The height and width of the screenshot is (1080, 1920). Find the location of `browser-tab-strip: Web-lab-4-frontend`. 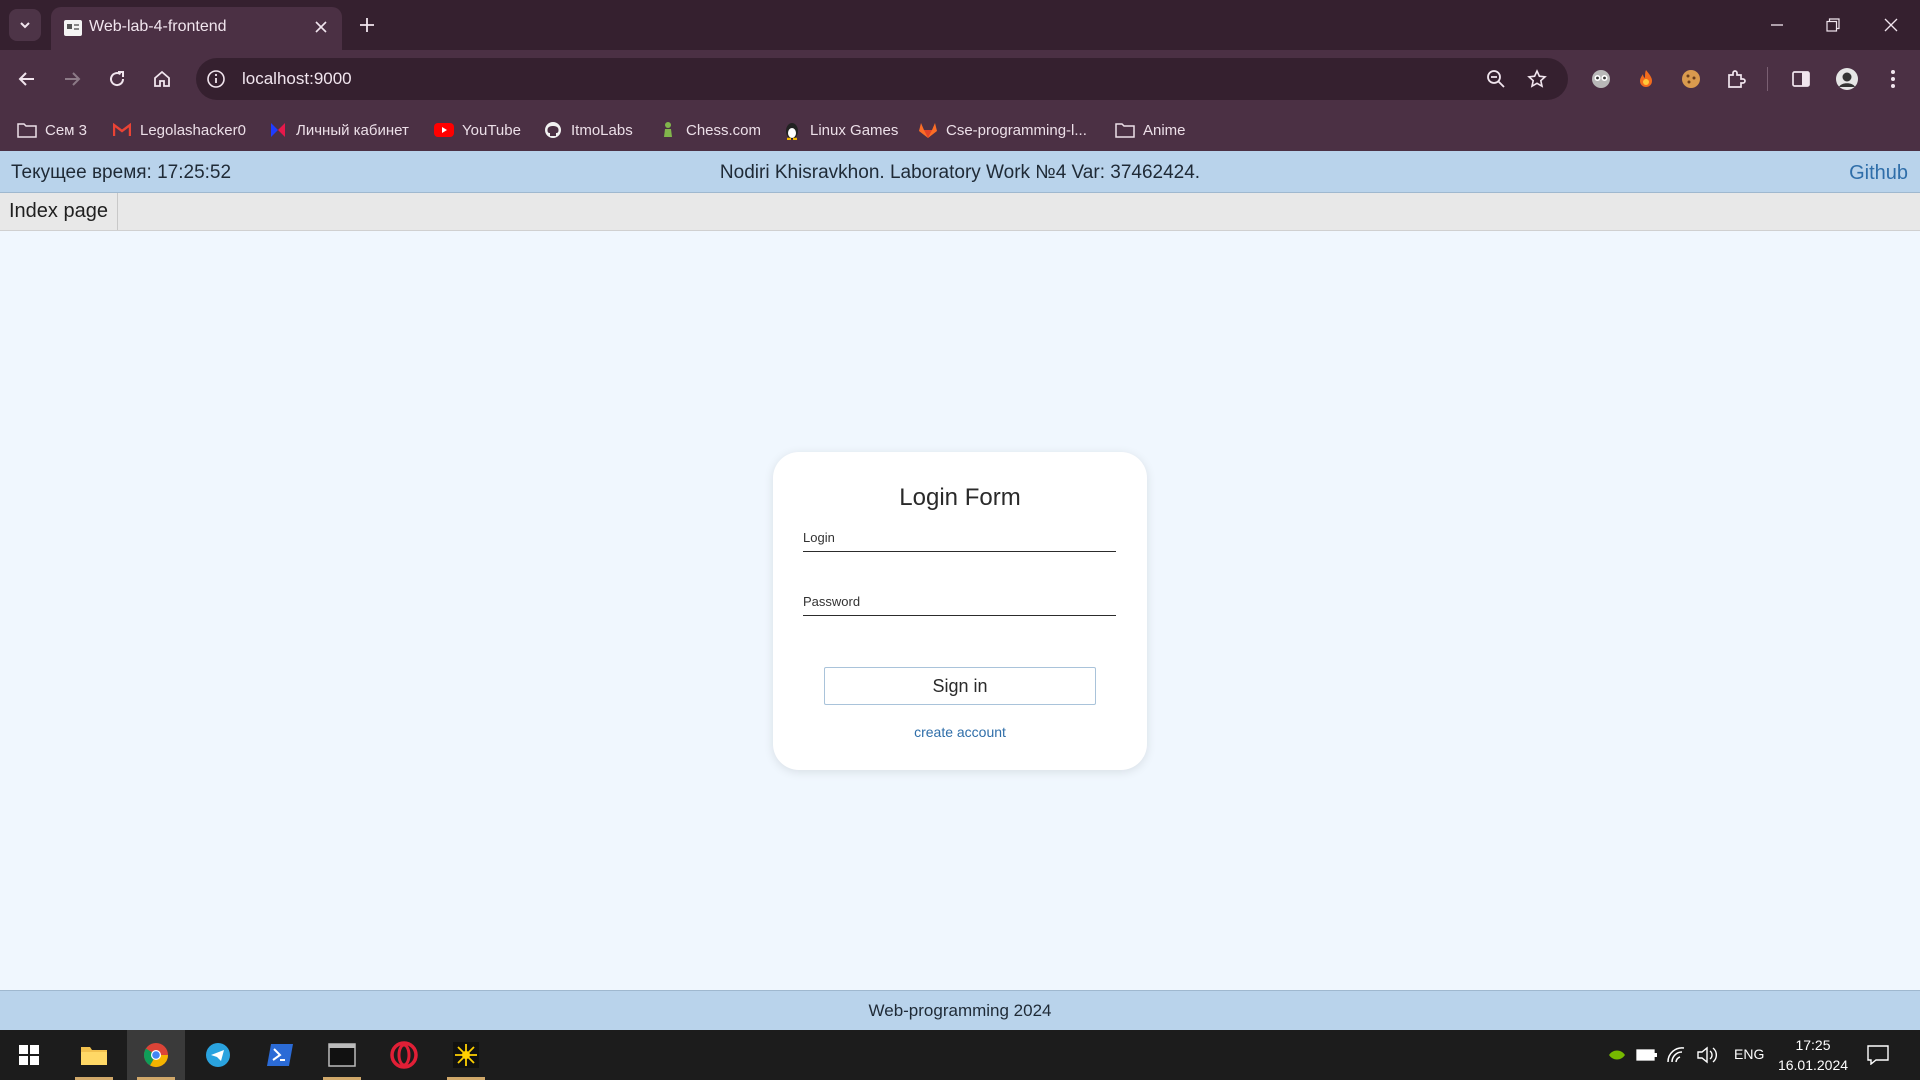

browser-tab-strip: Web-lab-4-frontend is located at coordinates (960, 25).